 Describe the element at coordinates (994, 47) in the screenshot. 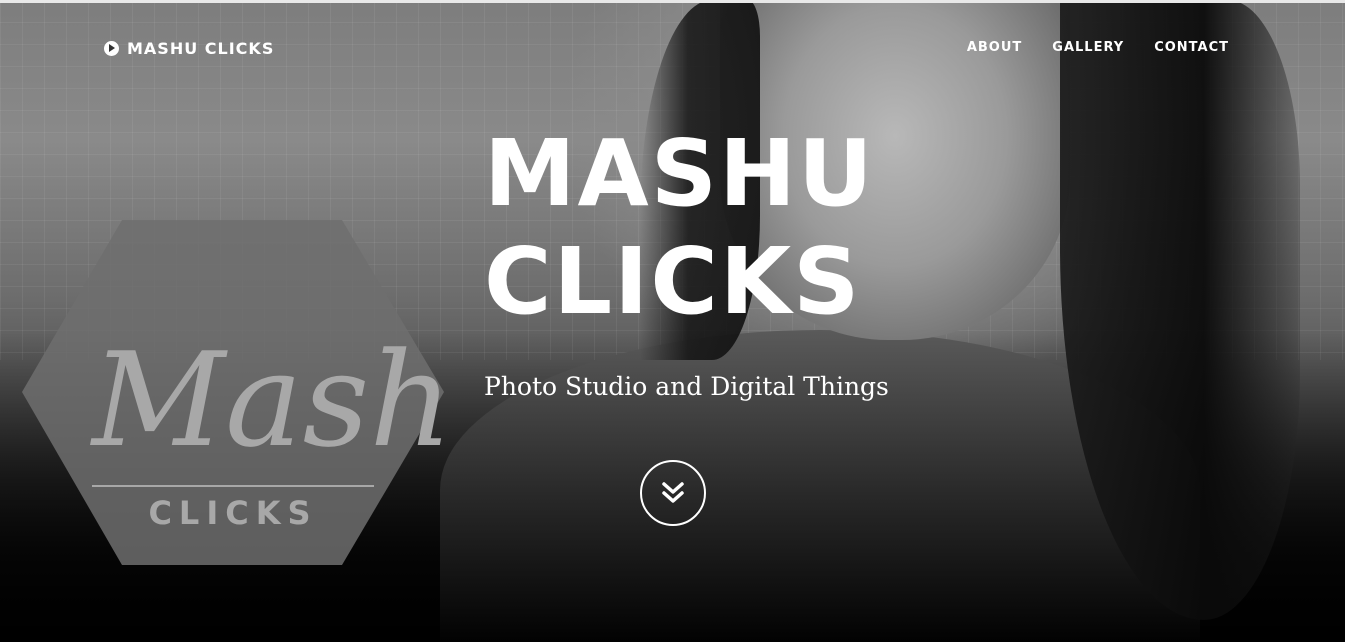

I see `nav-about: ABOUT` at that location.